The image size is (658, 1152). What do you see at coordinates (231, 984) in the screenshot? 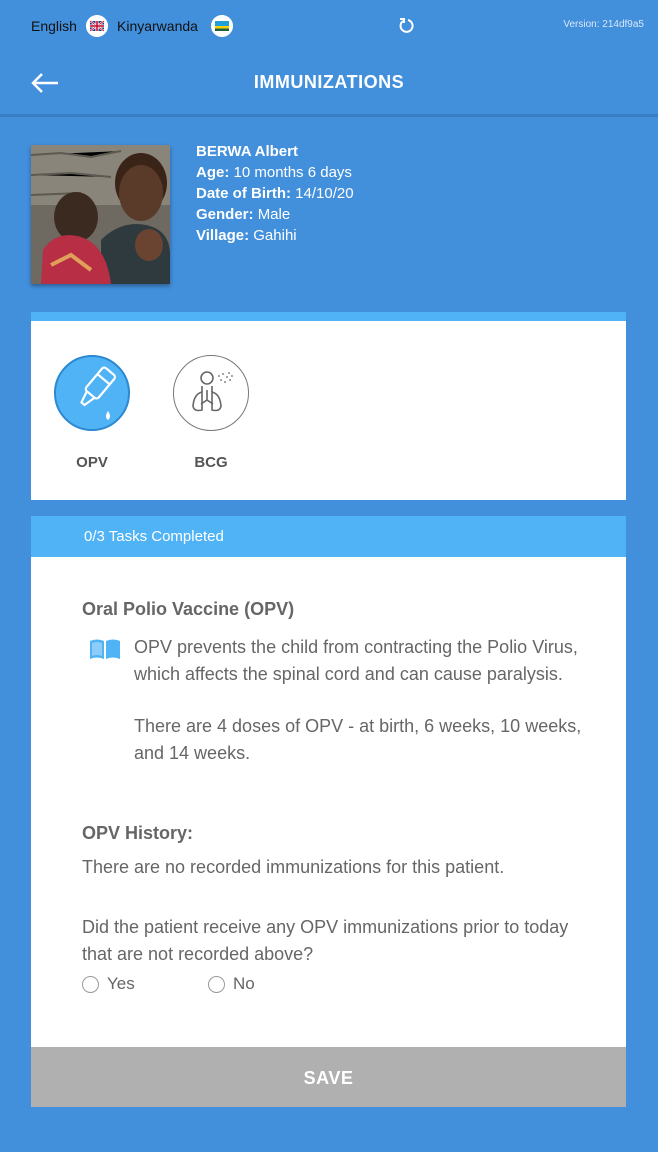
I see `radio-no: No` at bounding box center [231, 984].